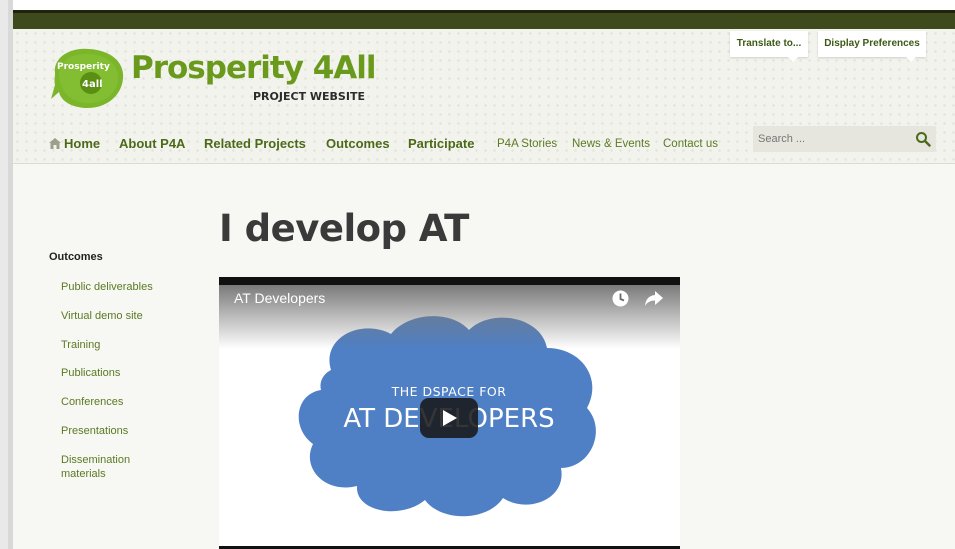 This screenshot has height=549, width=955. What do you see at coordinates (654, 298) in the screenshot?
I see `share-icon` at bounding box center [654, 298].